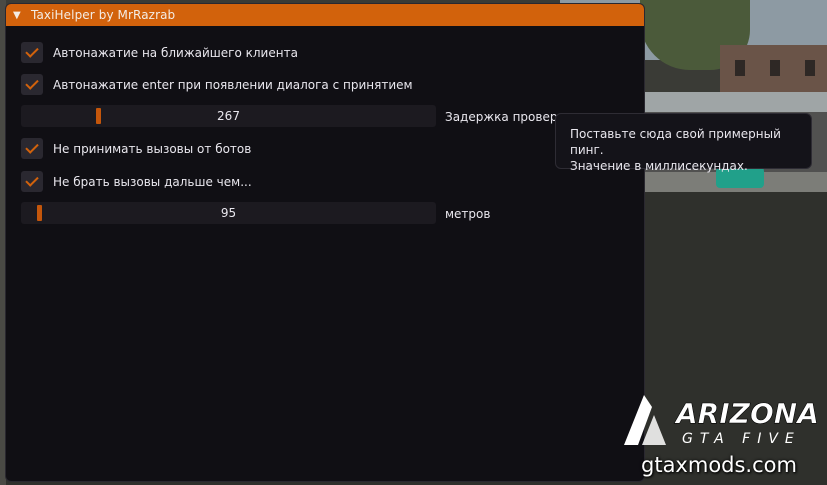  I want to click on distance-slider-value: 95, so click(228, 213).